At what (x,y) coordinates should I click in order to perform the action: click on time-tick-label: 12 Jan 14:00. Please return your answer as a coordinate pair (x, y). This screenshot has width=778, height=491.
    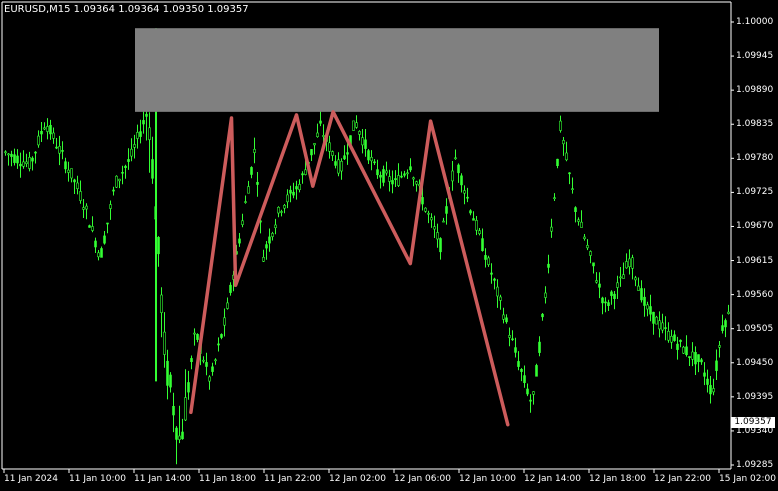
    Looking at the image, I should click on (552, 479).